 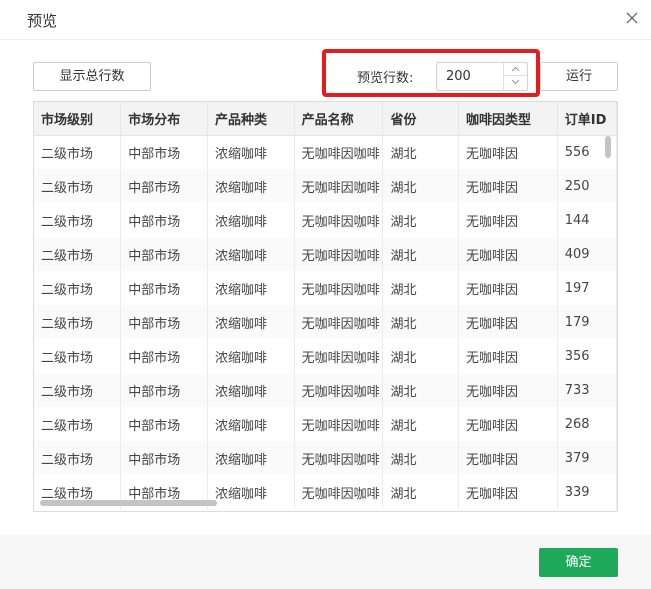 I want to click on table-row: 二级市场 中部市场 浓缩咖啡 无咖啡因咖啡 湖北 无咖啡因 268, so click(x=325, y=424).